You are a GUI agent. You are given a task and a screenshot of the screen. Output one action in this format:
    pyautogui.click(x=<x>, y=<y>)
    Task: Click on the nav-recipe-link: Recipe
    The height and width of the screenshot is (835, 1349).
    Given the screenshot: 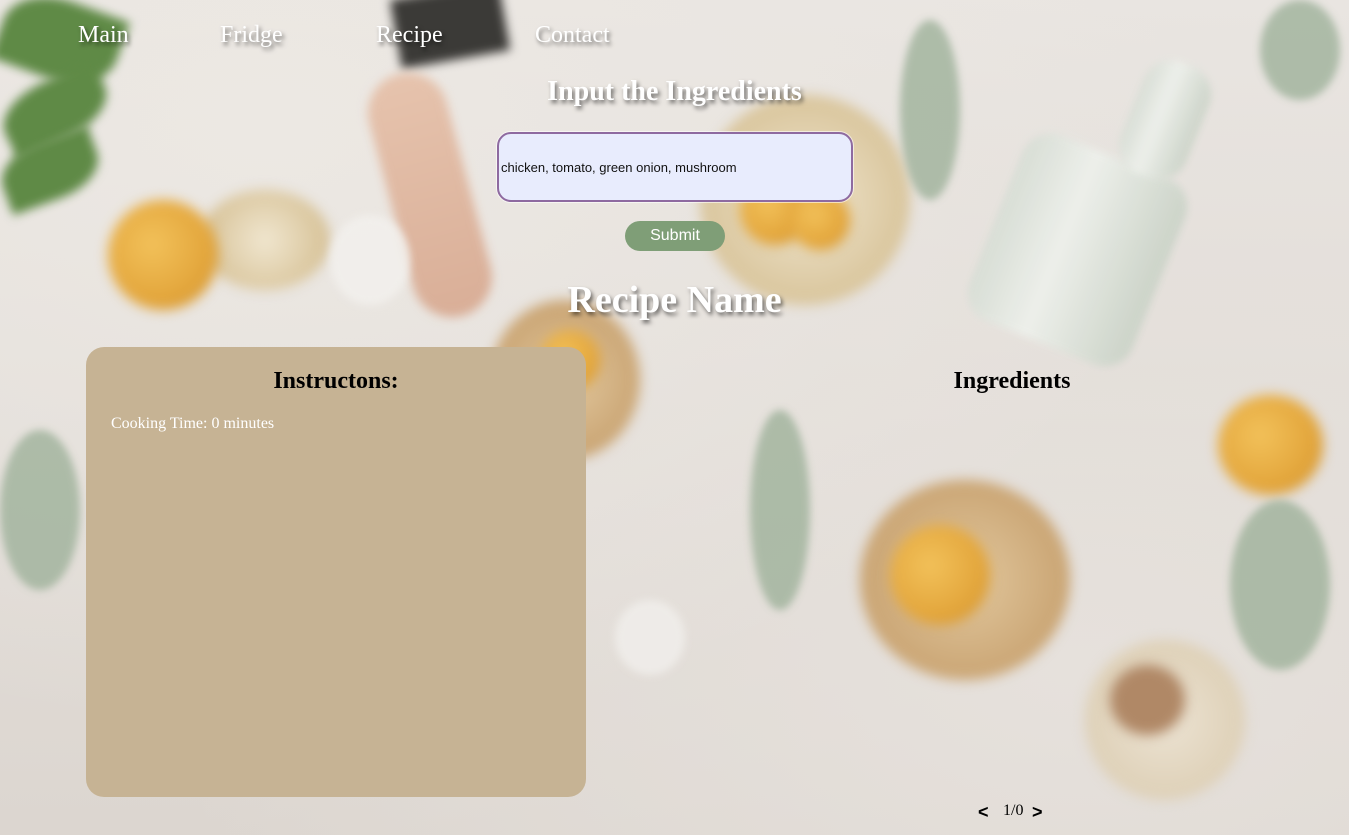 What is the action you would take?
    pyautogui.click(x=409, y=35)
    